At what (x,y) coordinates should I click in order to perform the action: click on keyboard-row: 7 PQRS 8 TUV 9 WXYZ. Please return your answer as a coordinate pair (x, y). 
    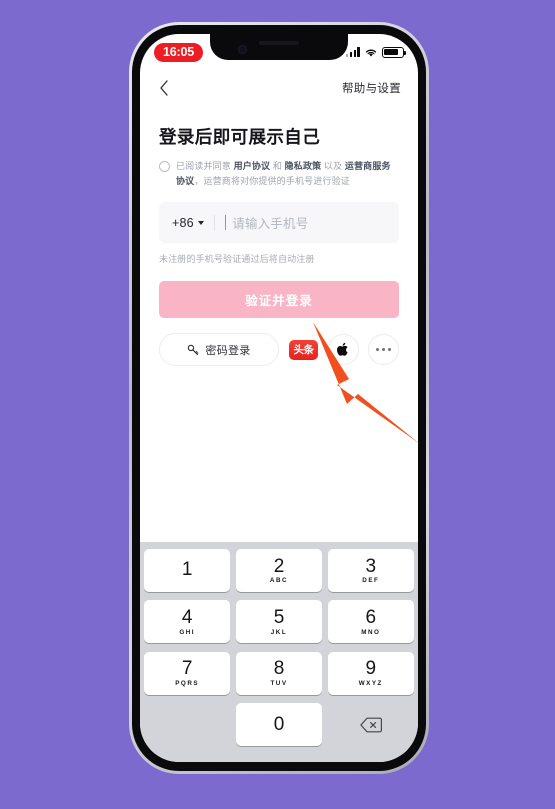
    Looking at the image, I should click on (279, 673).